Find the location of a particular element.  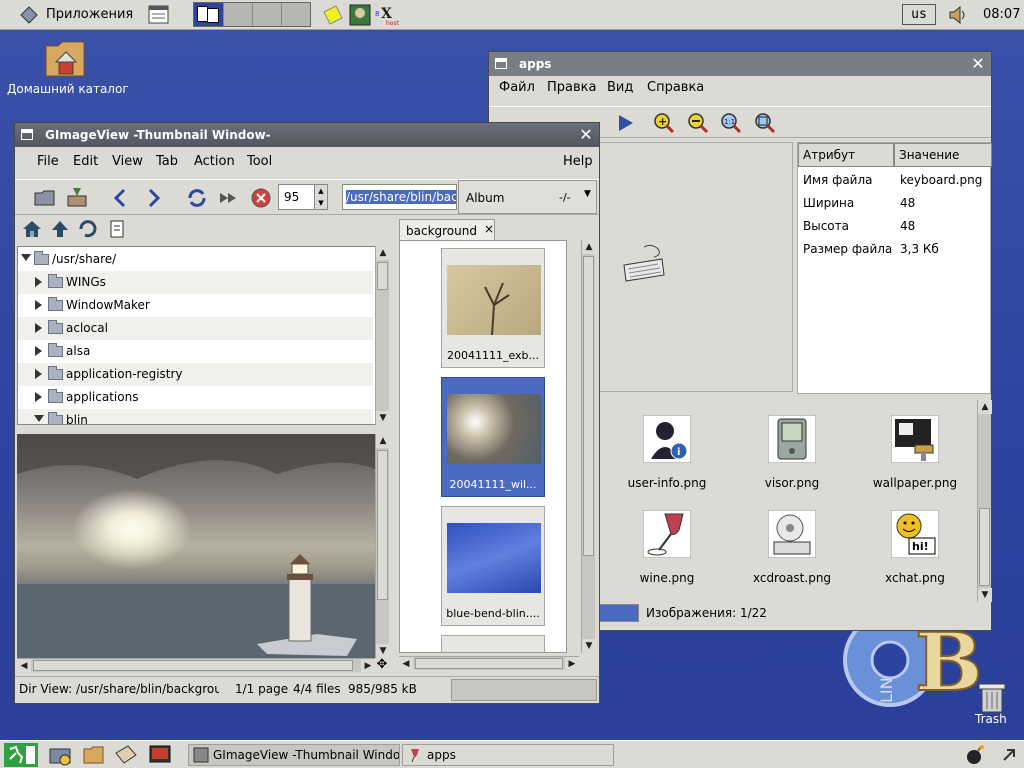

tree-scrollbar: ▲ ▼ is located at coordinates (382, 335).